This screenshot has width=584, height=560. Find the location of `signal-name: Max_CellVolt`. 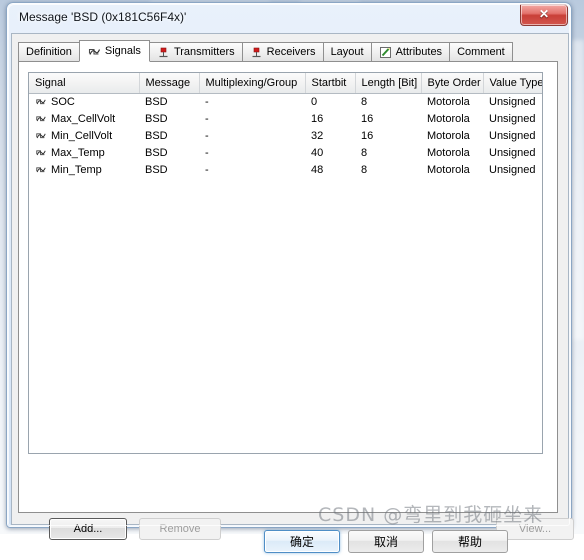

signal-name: Max_CellVolt is located at coordinates (83, 118).